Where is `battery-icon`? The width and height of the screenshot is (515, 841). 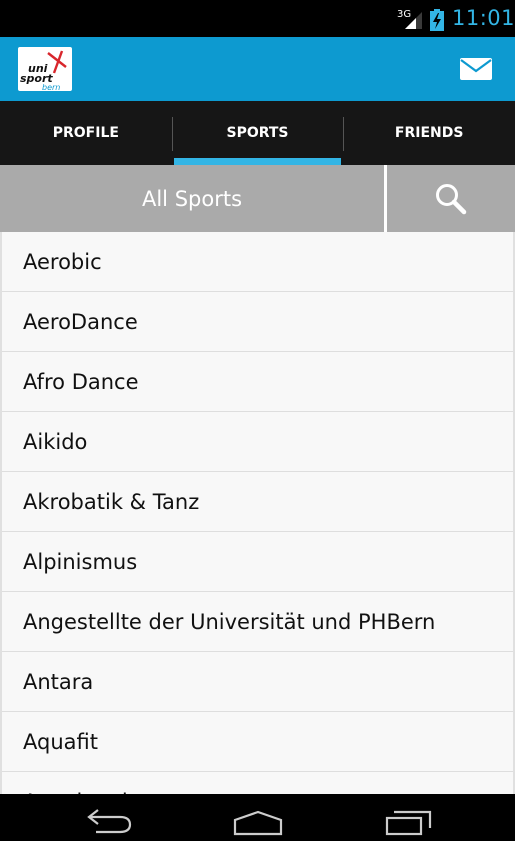
battery-icon is located at coordinates (437, 20).